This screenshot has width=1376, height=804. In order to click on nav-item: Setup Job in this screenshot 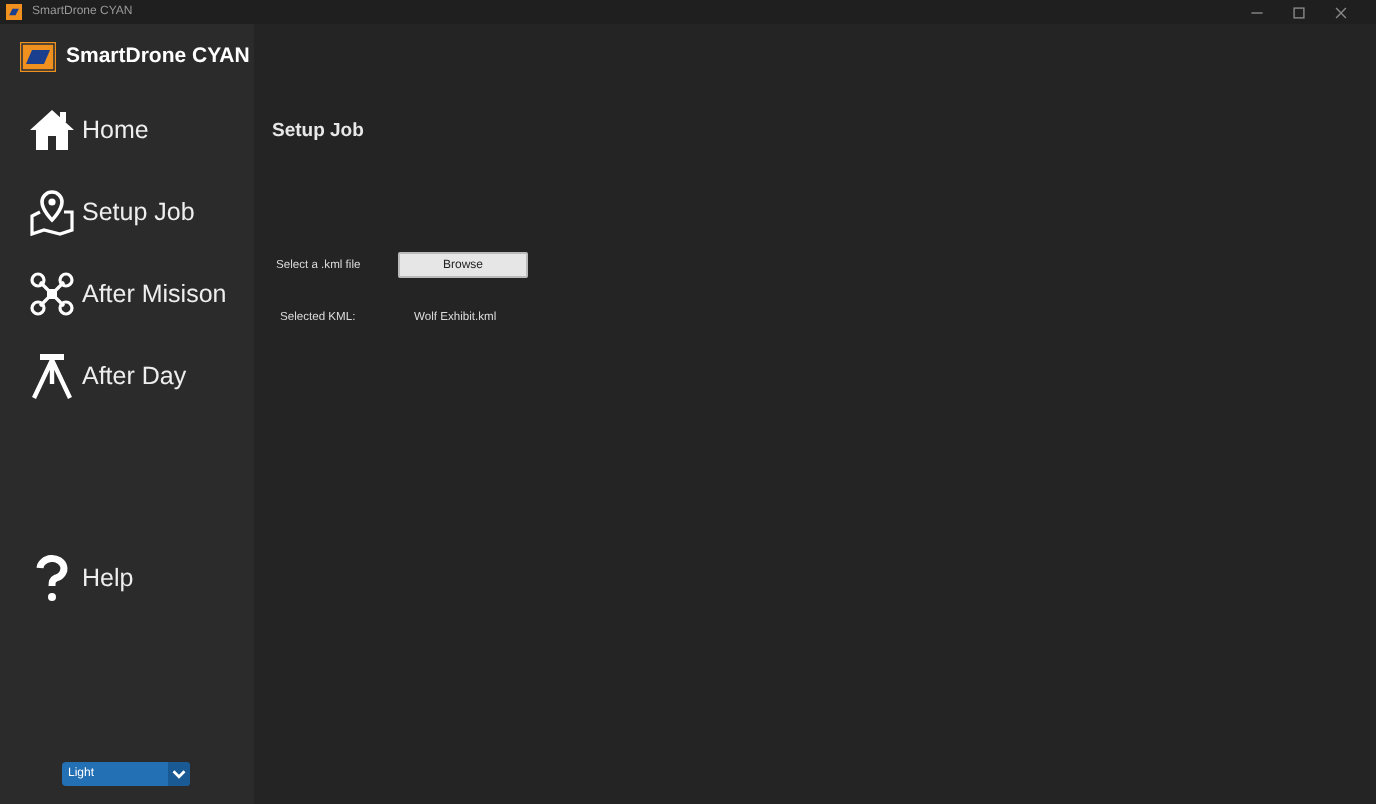, I will do `click(127, 211)`.